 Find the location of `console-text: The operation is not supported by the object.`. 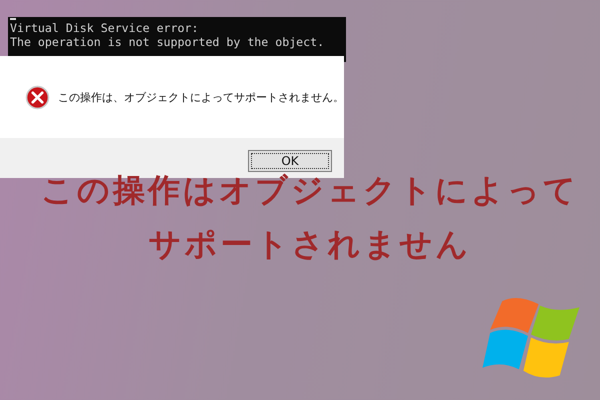

console-text: The operation is not supported by the object. is located at coordinates (168, 42).